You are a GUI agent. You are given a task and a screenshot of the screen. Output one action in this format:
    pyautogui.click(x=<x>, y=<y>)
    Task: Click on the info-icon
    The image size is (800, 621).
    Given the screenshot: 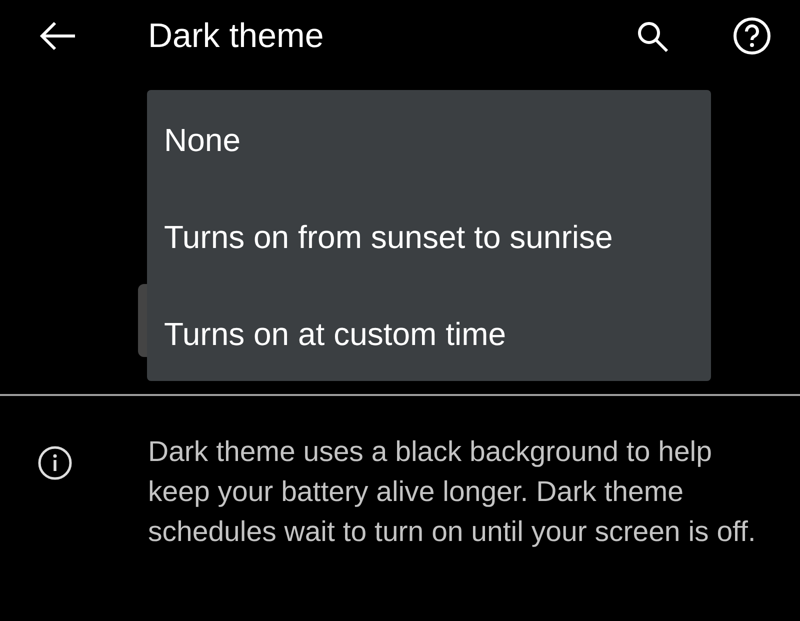 What is the action you would take?
    pyautogui.click(x=55, y=463)
    